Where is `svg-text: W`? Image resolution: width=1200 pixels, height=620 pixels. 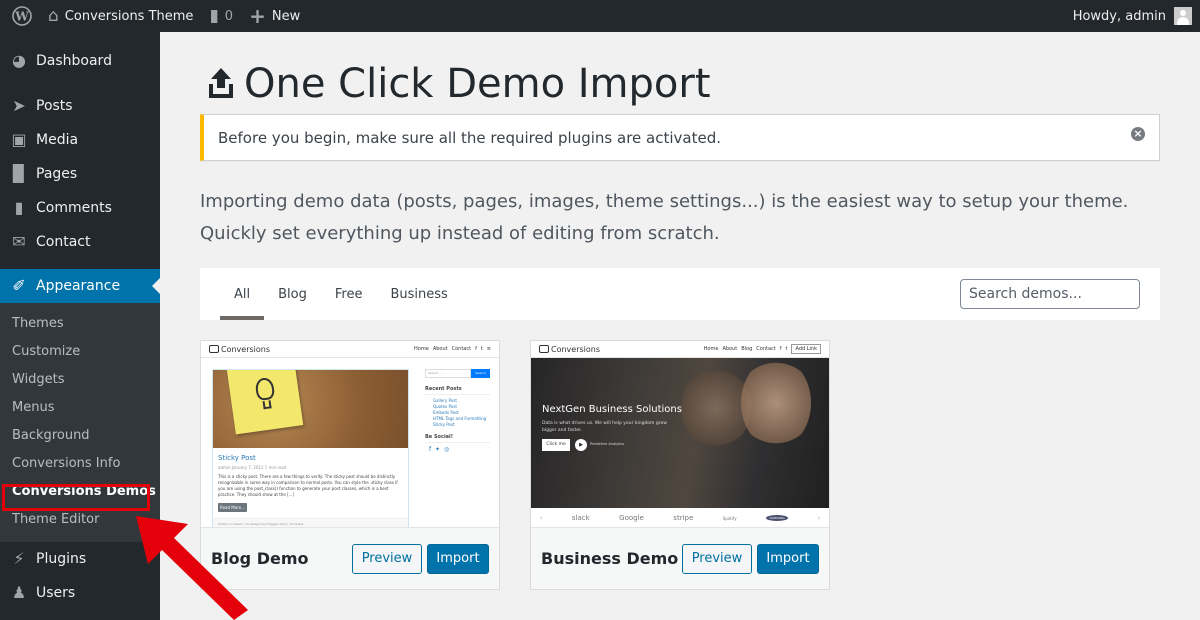 svg-text: W is located at coordinates (21, 17).